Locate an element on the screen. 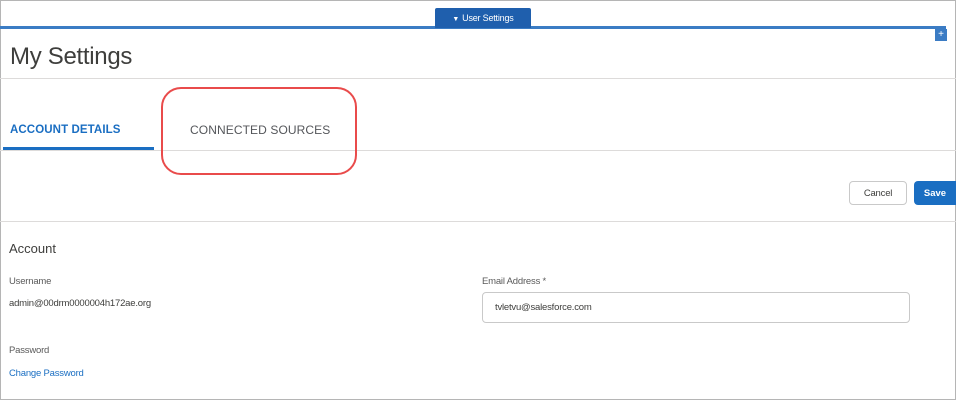 The height and width of the screenshot is (400, 956). cancel-button: Cancel is located at coordinates (878, 193).